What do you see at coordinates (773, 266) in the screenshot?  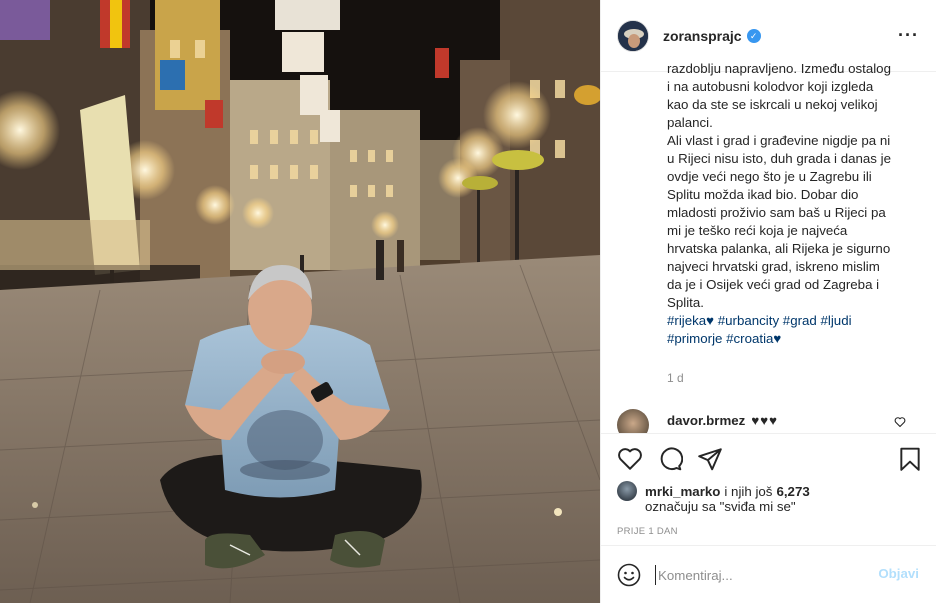 I see `caption-line: najveci hrvatski grad, iskreno mislim` at bounding box center [773, 266].